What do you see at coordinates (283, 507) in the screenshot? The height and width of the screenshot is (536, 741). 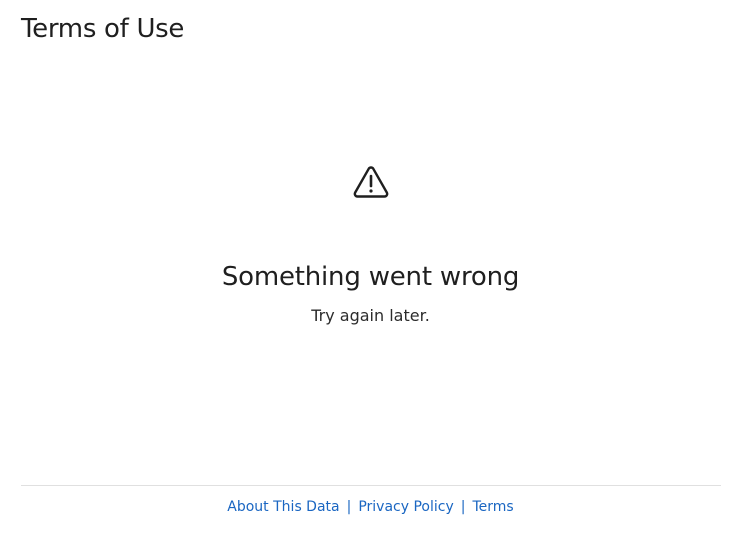 I see `about-this-data-link: About This Data` at bounding box center [283, 507].